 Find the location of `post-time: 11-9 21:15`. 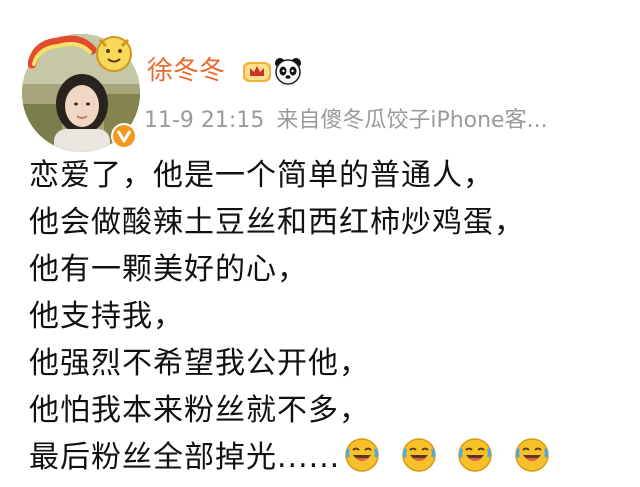

post-time: 11-9 21:15 is located at coordinates (204, 120).